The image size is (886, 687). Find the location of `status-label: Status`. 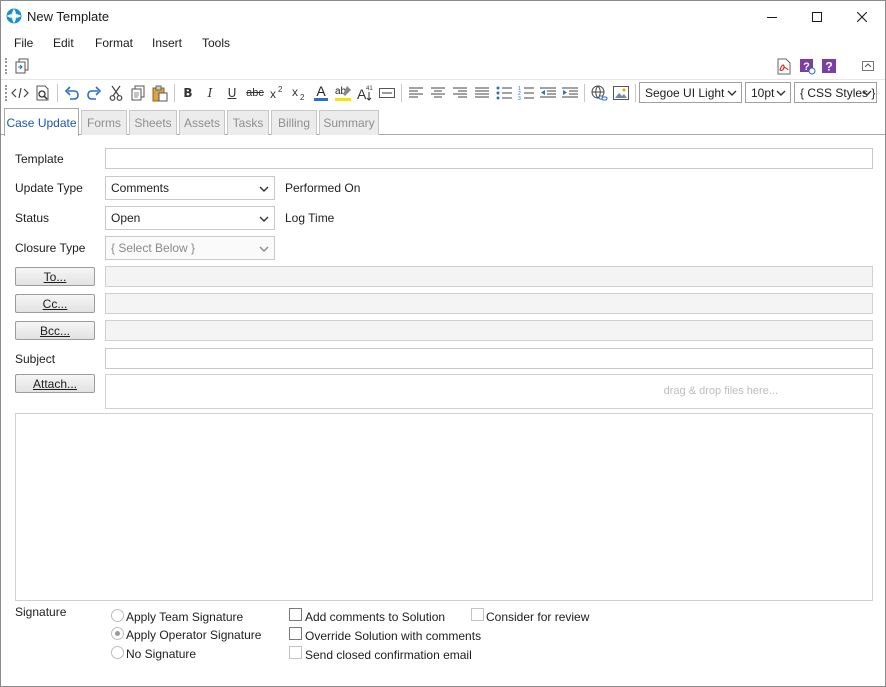

status-label: Status is located at coordinates (32, 218).